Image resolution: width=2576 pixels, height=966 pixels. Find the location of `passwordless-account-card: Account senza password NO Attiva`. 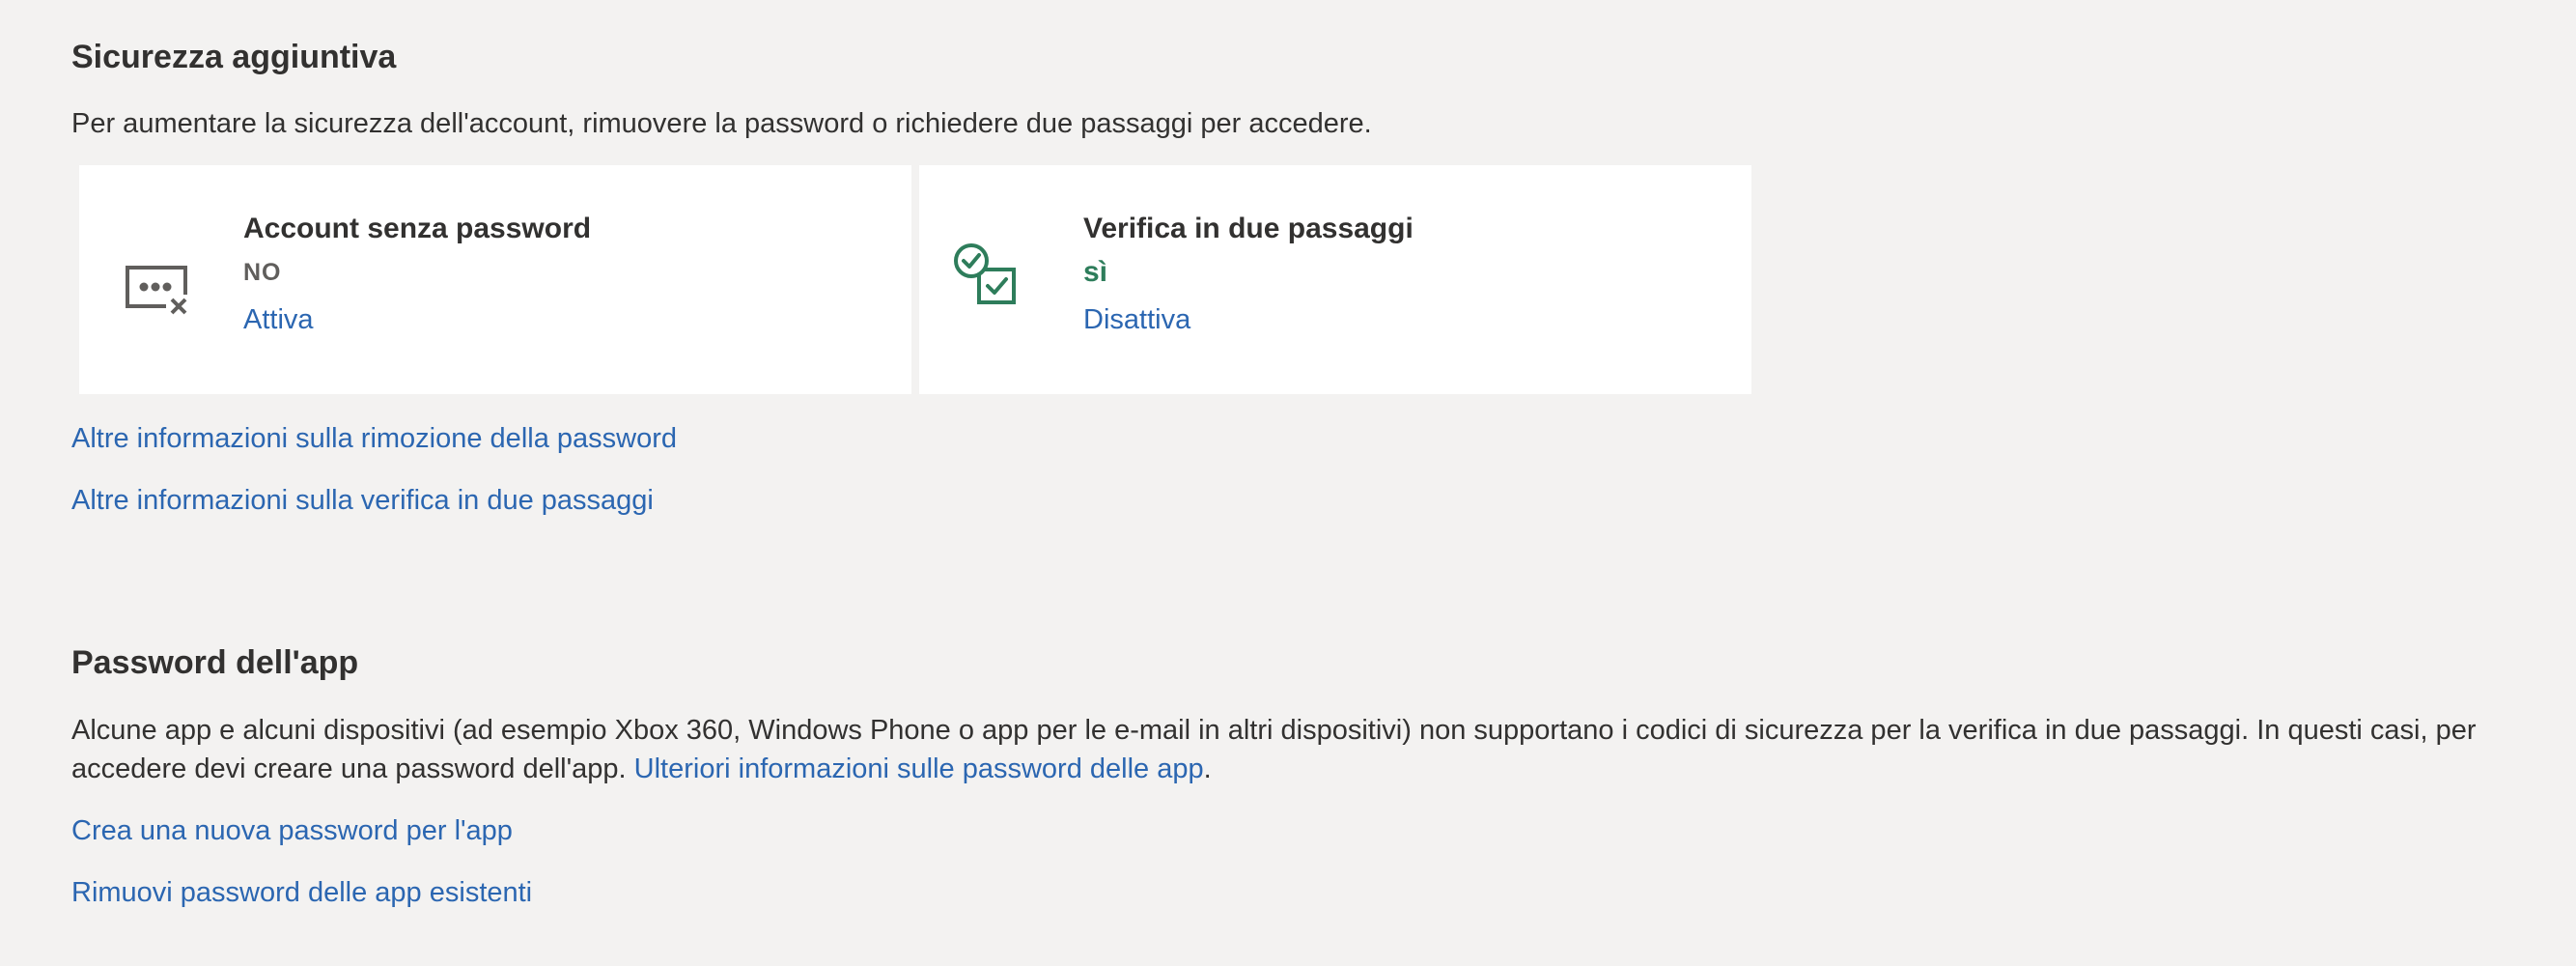

passwordless-account-card: Account senza password NO Attiva is located at coordinates (495, 279).